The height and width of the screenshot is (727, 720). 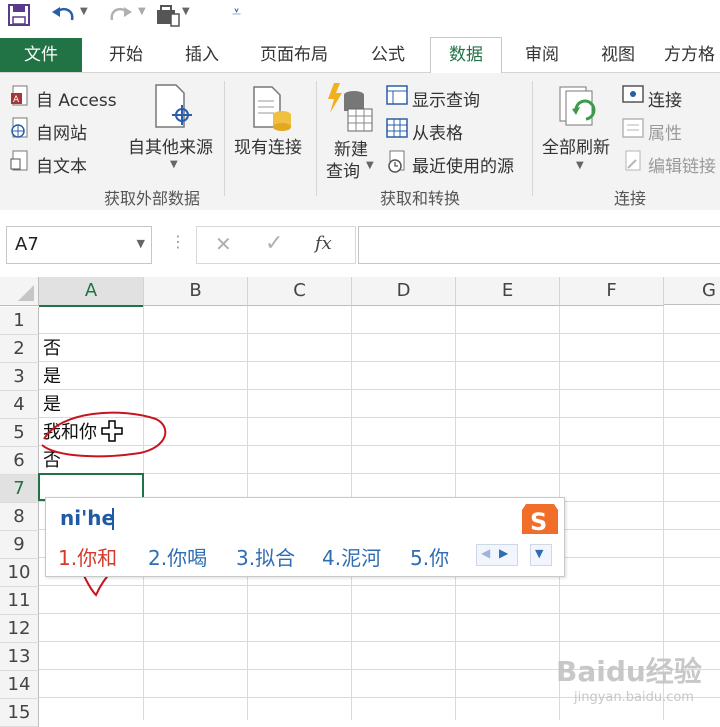 I want to click on show-queries-button: 显示查询, so click(x=446, y=98).